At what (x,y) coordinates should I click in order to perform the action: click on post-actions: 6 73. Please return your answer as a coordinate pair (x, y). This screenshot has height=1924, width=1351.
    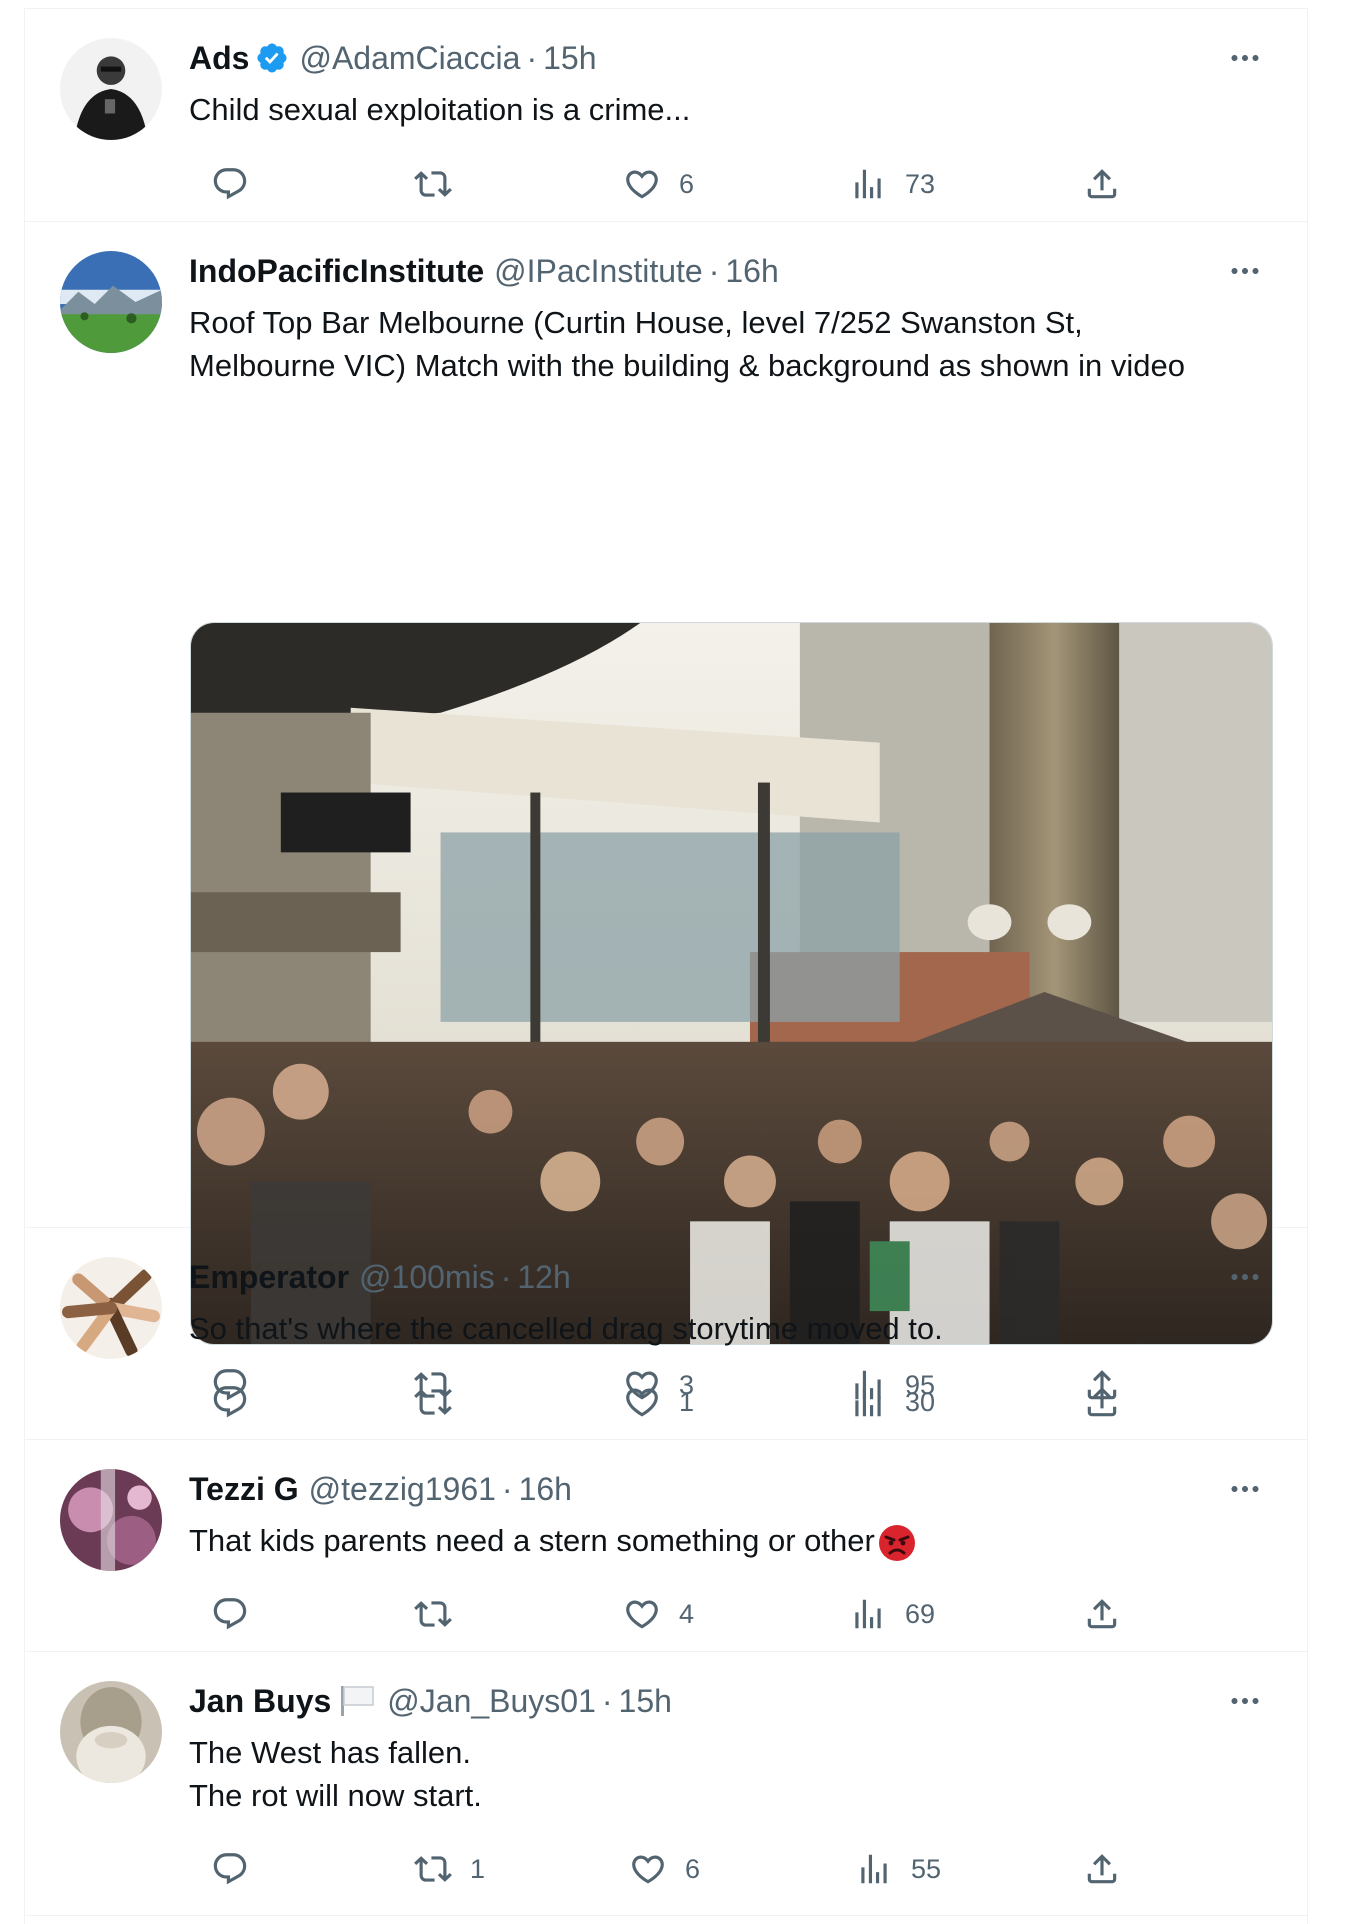
    Looking at the image, I should click on (659, 184).